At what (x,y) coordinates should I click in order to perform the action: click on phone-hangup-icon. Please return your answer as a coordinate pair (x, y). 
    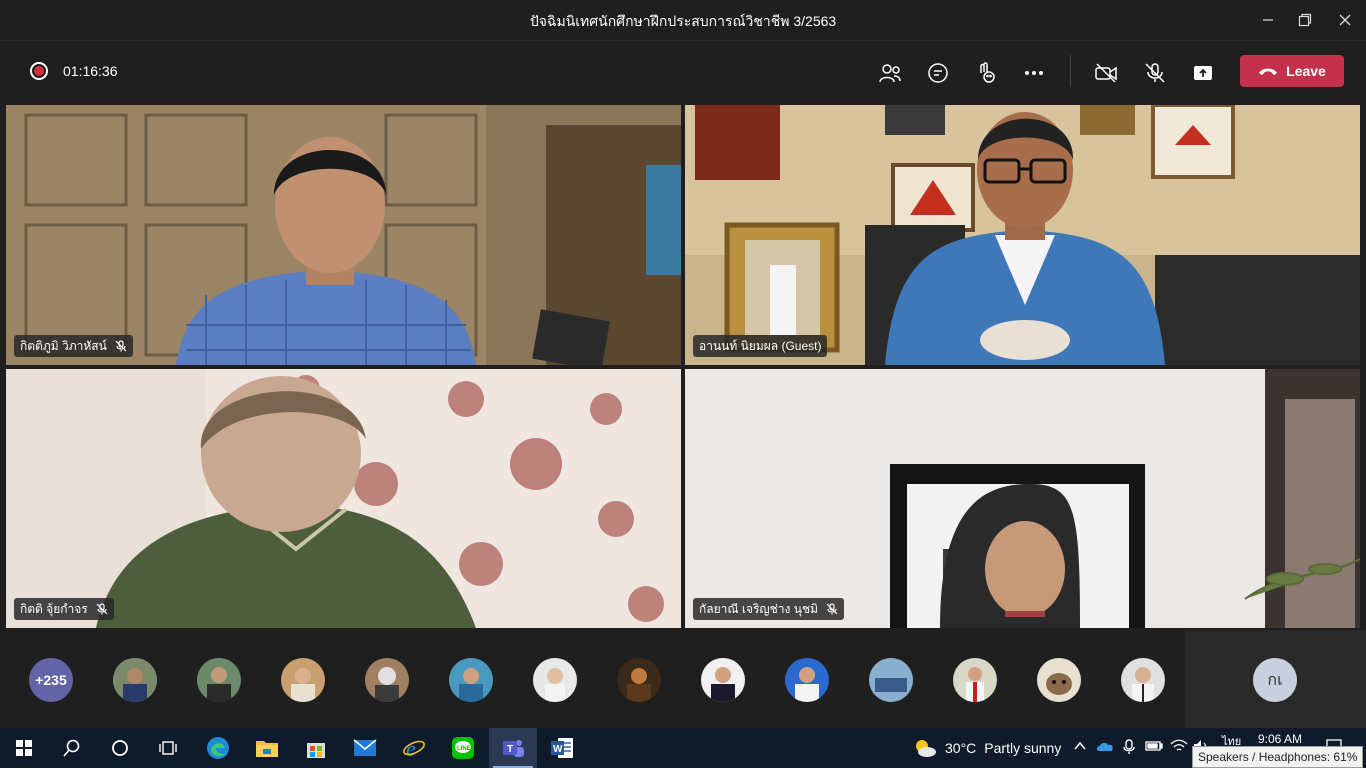
    Looking at the image, I should click on (1268, 71).